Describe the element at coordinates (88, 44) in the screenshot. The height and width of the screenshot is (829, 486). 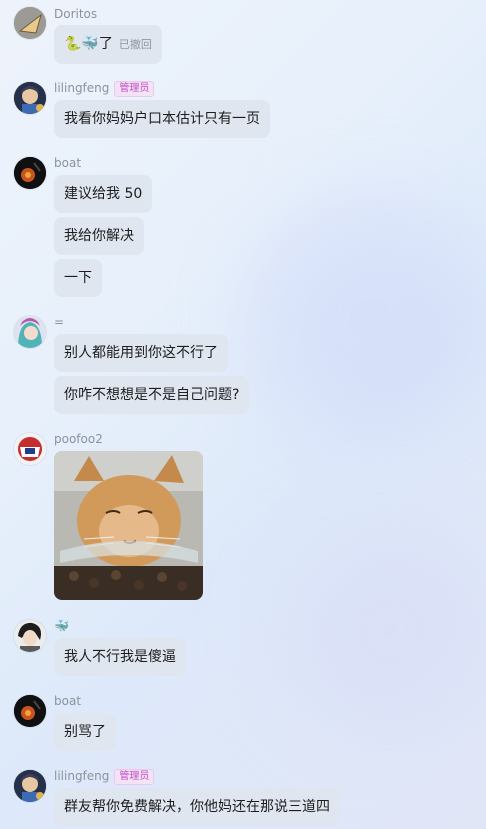
I see `message-text: 🐍🐳了` at that location.